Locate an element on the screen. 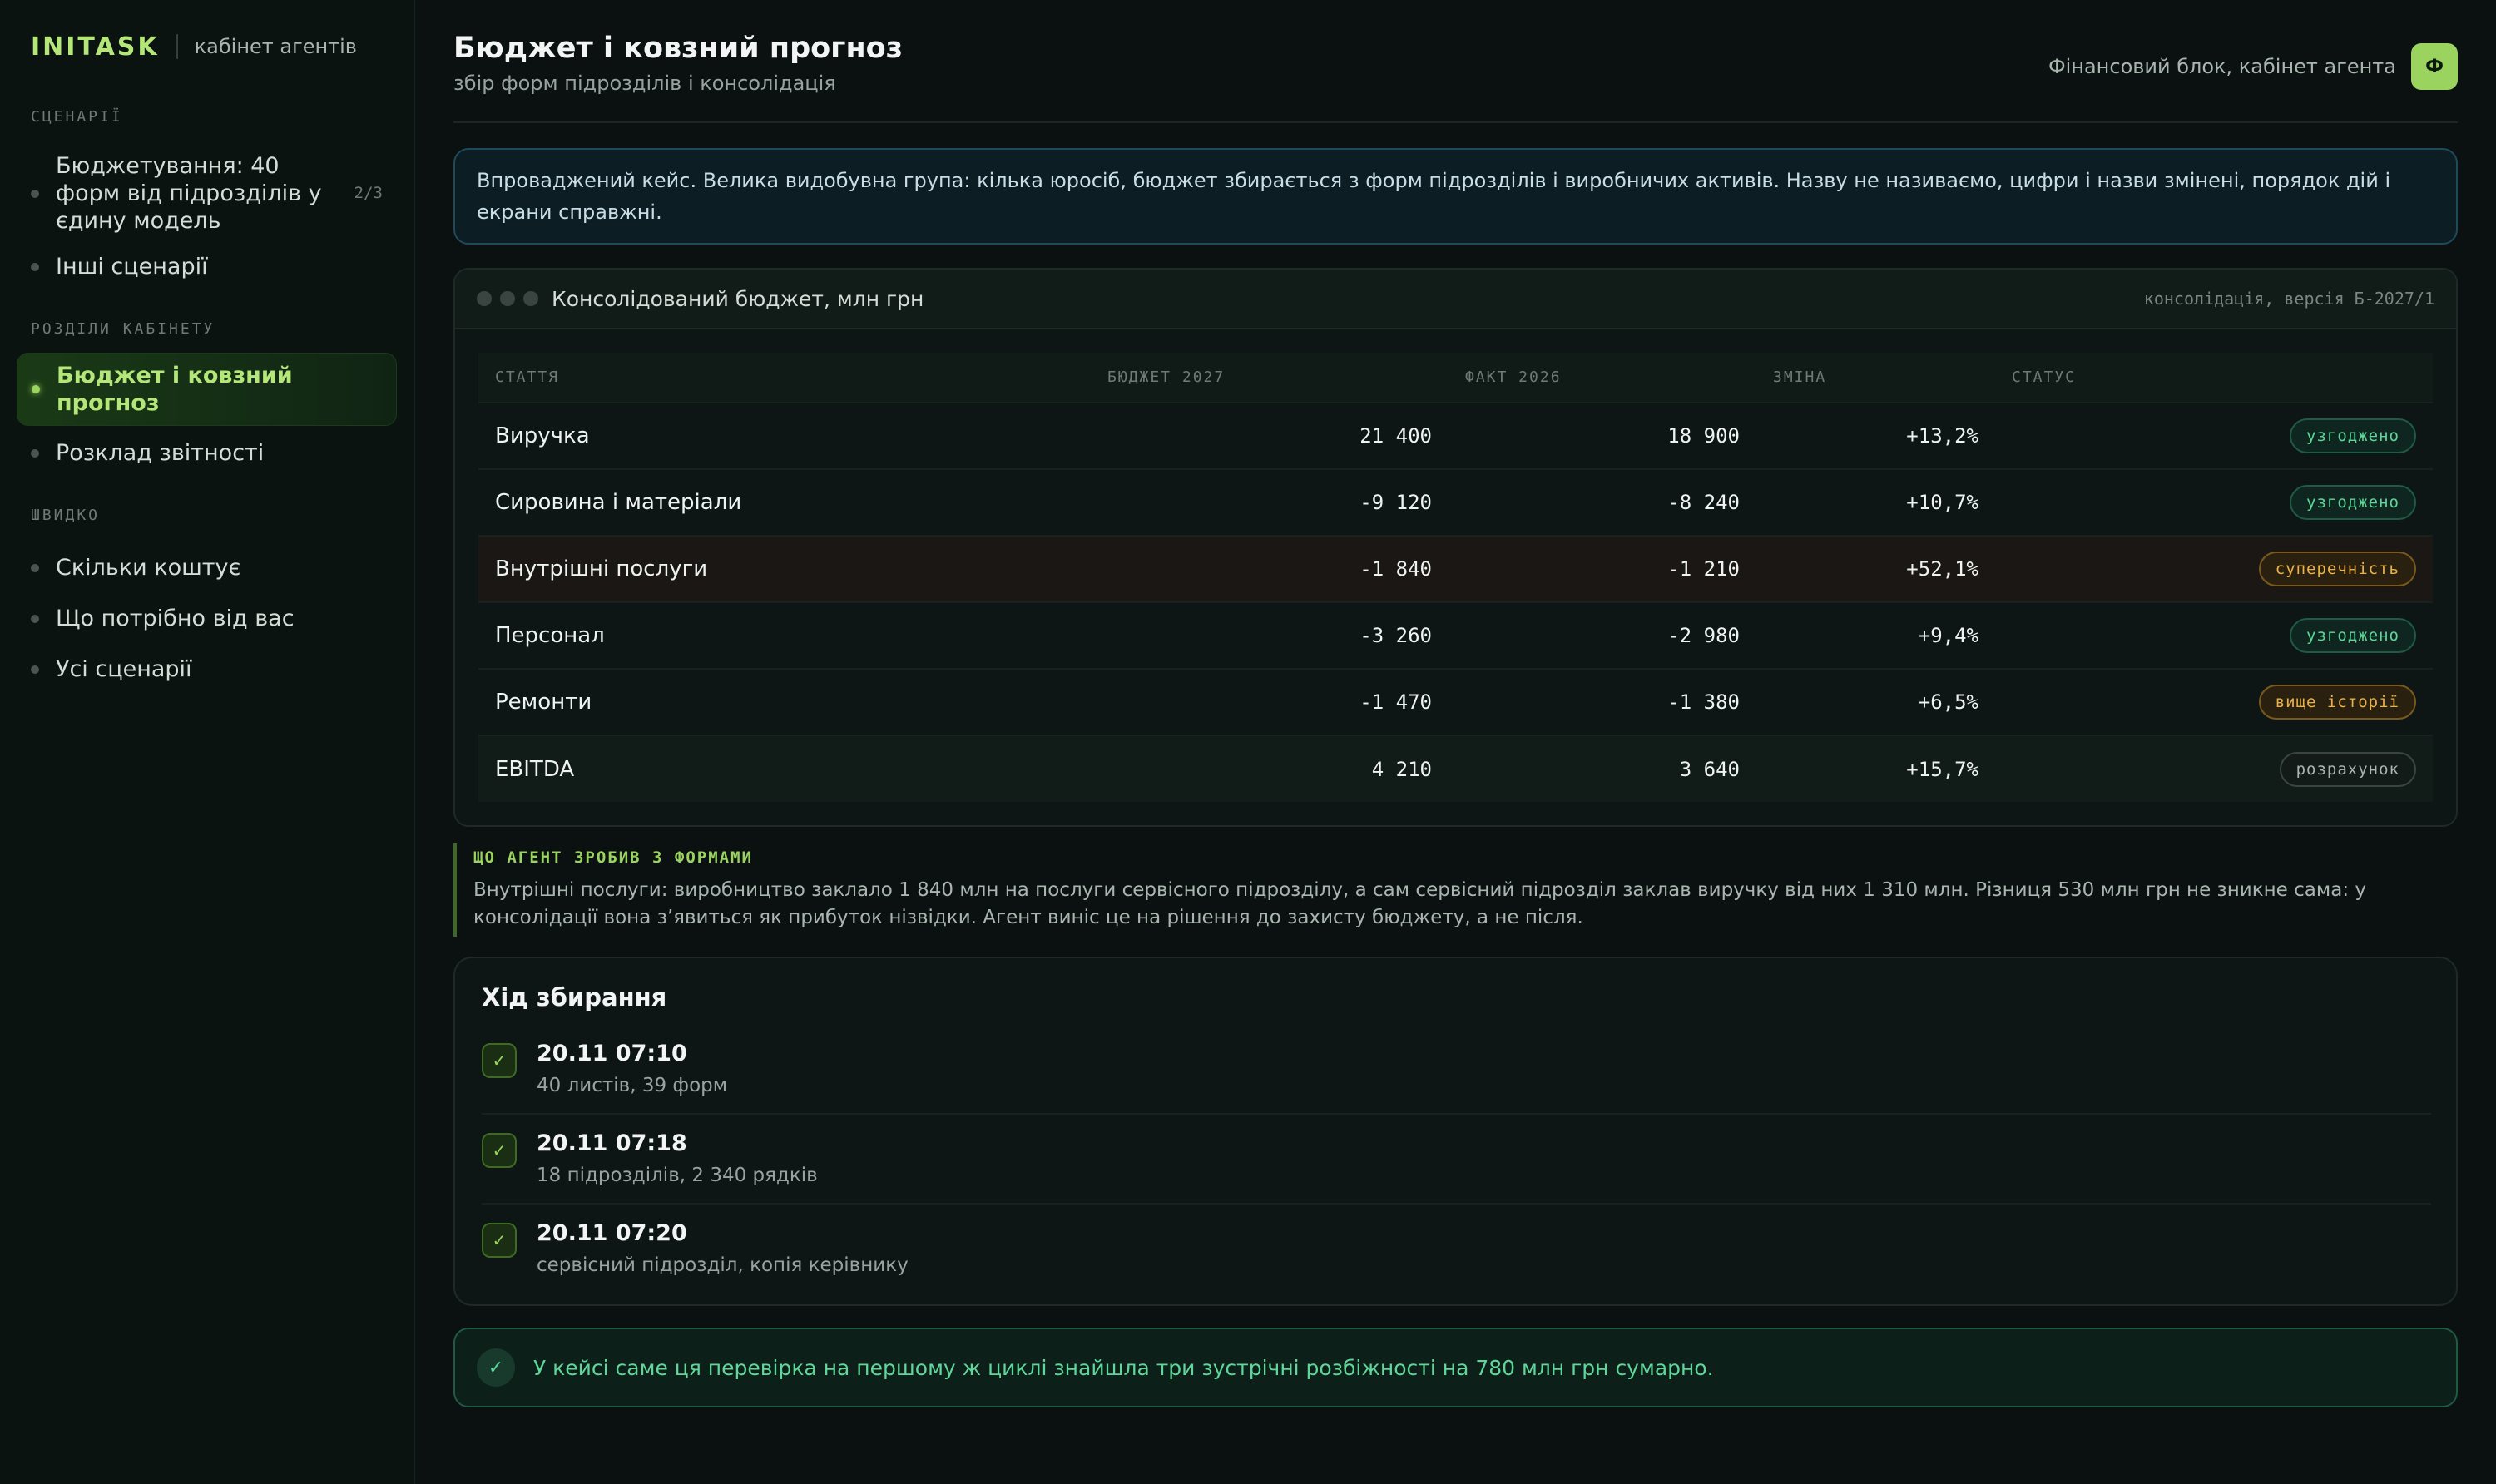 The width and height of the screenshot is (2496, 1484). sidebar-section-title-quick: ШВИДКО is located at coordinates (66, 515).